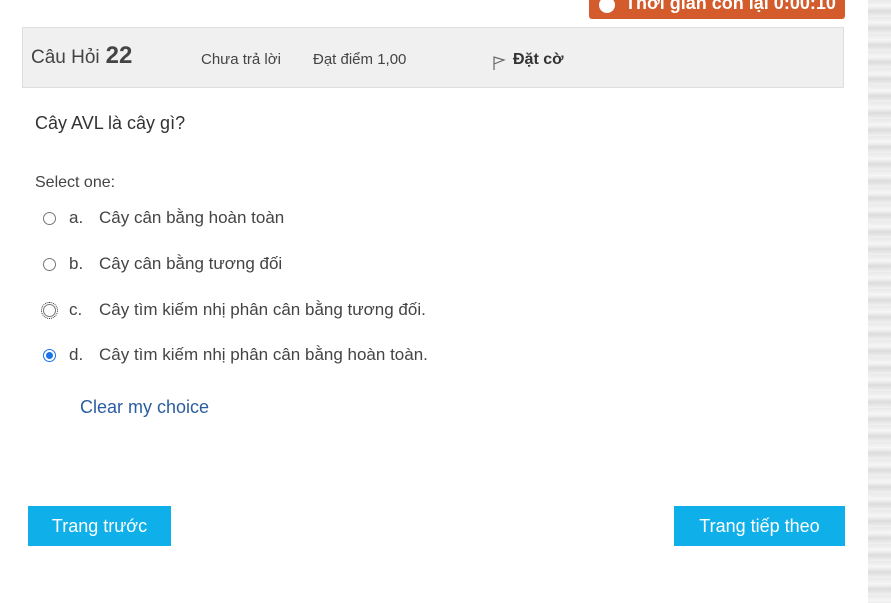 The width and height of the screenshot is (891, 603). Describe the element at coordinates (49, 310) in the screenshot. I see `radio-c` at that location.